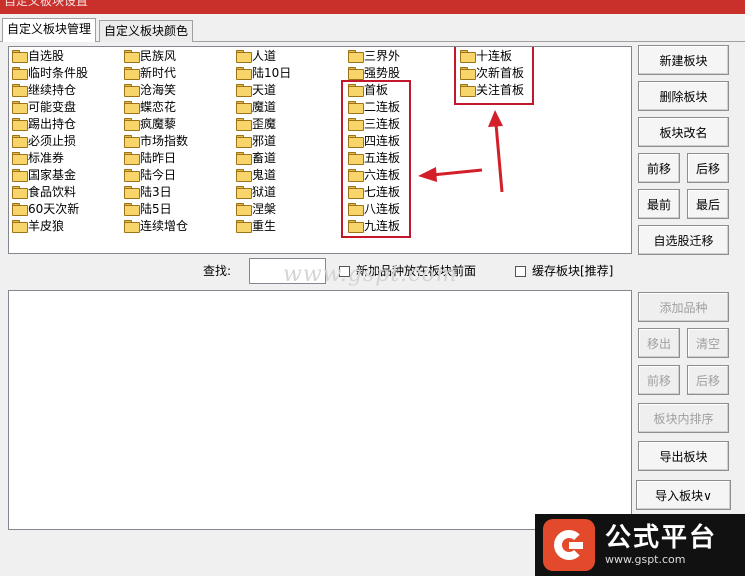  What do you see at coordinates (708, 380) in the screenshot?
I see `stock-move-backward-button: 后移` at bounding box center [708, 380].